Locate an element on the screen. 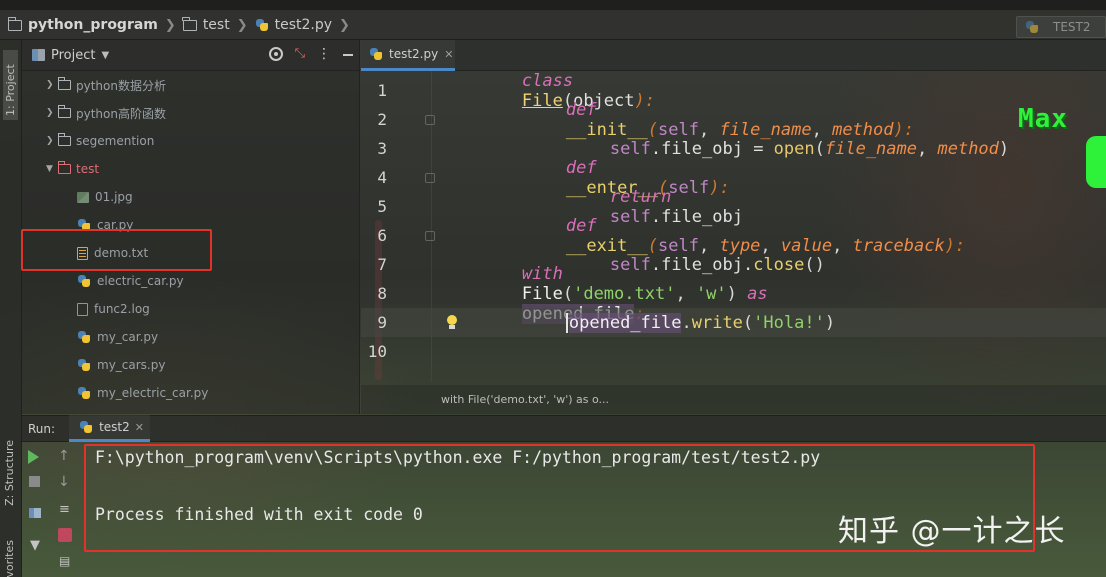 The image size is (1106, 577). run-label: Run: is located at coordinates (42, 428).